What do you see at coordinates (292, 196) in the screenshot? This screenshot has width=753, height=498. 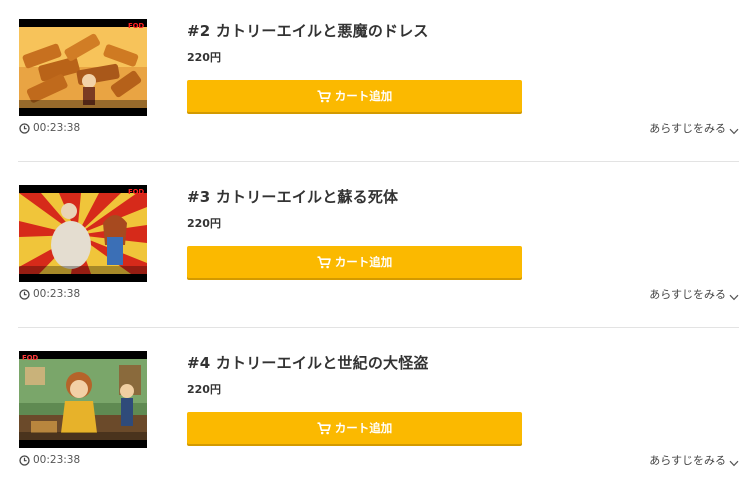 I see `episode-title: #3 カトリーエイルと蘇る死体` at bounding box center [292, 196].